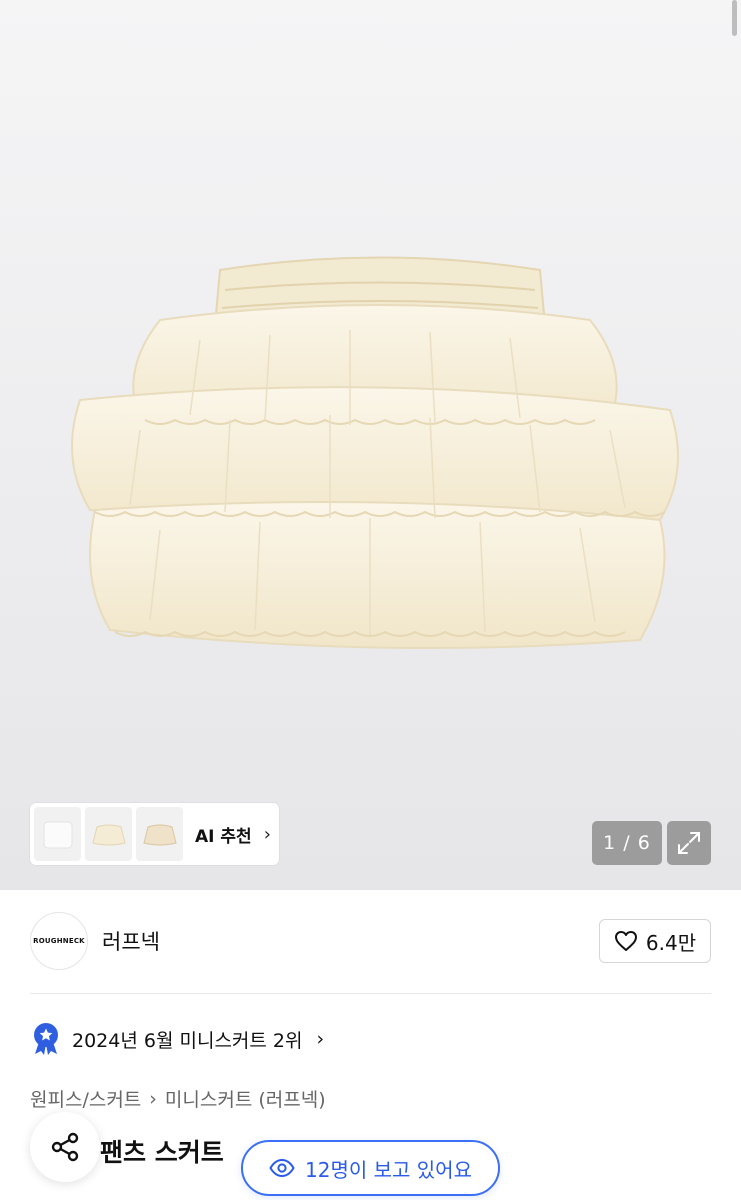 This screenshot has height=1200, width=741. What do you see at coordinates (734, 18) in the screenshot?
I see `scroll-indicator` at bounding box center [734, 18].